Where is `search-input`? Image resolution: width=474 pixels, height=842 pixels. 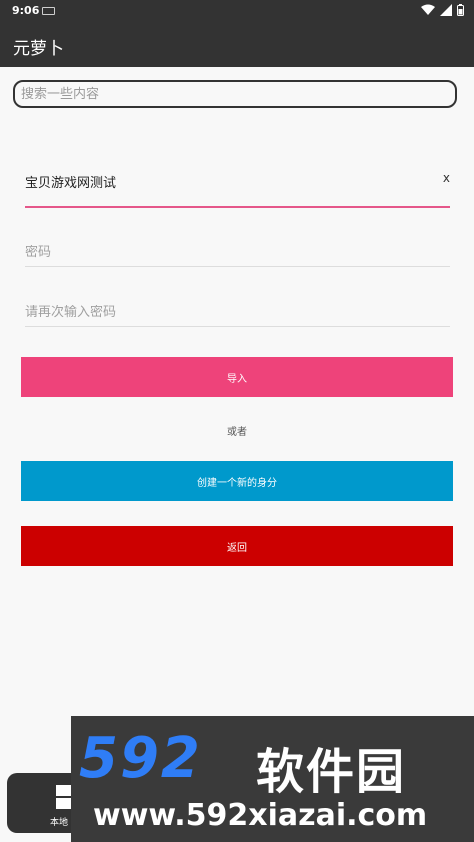 search-input is located at coordinates (235, 94).